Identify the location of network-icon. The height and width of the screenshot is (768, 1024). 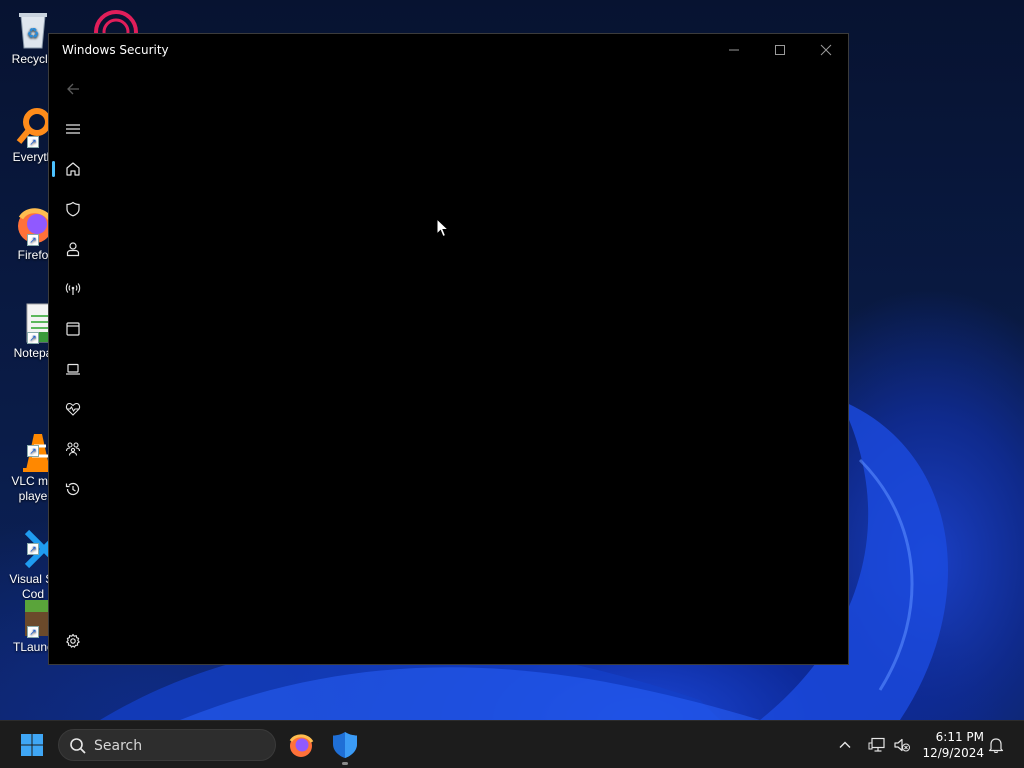
(876, 744).